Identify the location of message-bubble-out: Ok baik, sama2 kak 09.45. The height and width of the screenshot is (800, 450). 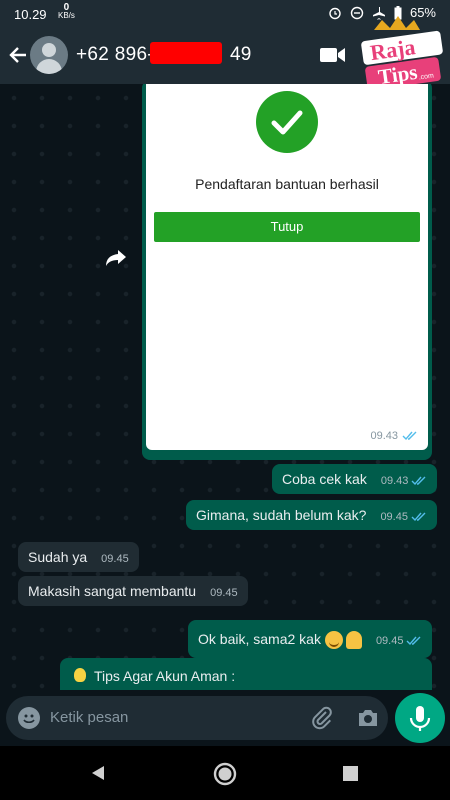
(310, 640).